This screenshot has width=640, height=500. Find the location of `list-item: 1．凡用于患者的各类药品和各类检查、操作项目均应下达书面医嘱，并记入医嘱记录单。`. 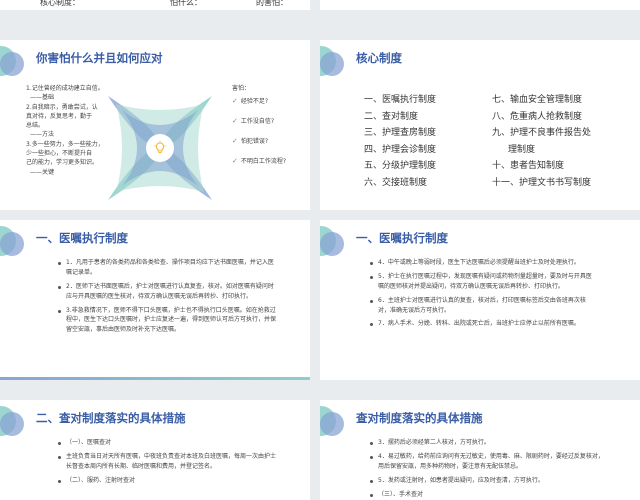

list-item: 1．凡用于患者的各类药品和各类检查、操作项目均应下达书面医嘱，并记入医嘱记录单。 is located at coordinates (168, 268).